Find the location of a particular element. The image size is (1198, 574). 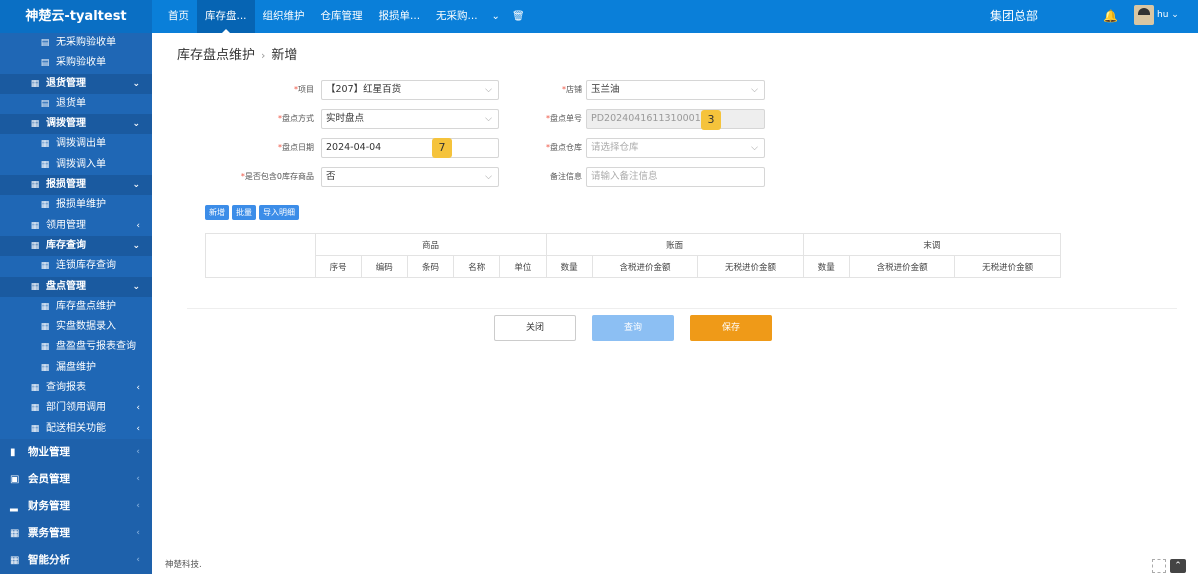

app-title: 神楚云-tyaltest is located at coordinates (76, 16).